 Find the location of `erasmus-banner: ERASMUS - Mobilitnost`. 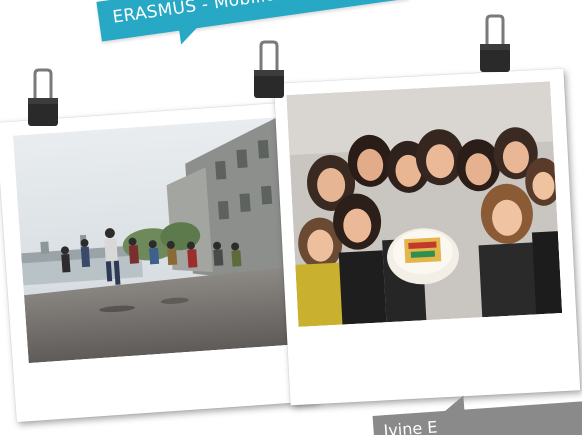

erasmus-banner: ERASMUS - Mobilitnost is located at coordinates (252, 22).